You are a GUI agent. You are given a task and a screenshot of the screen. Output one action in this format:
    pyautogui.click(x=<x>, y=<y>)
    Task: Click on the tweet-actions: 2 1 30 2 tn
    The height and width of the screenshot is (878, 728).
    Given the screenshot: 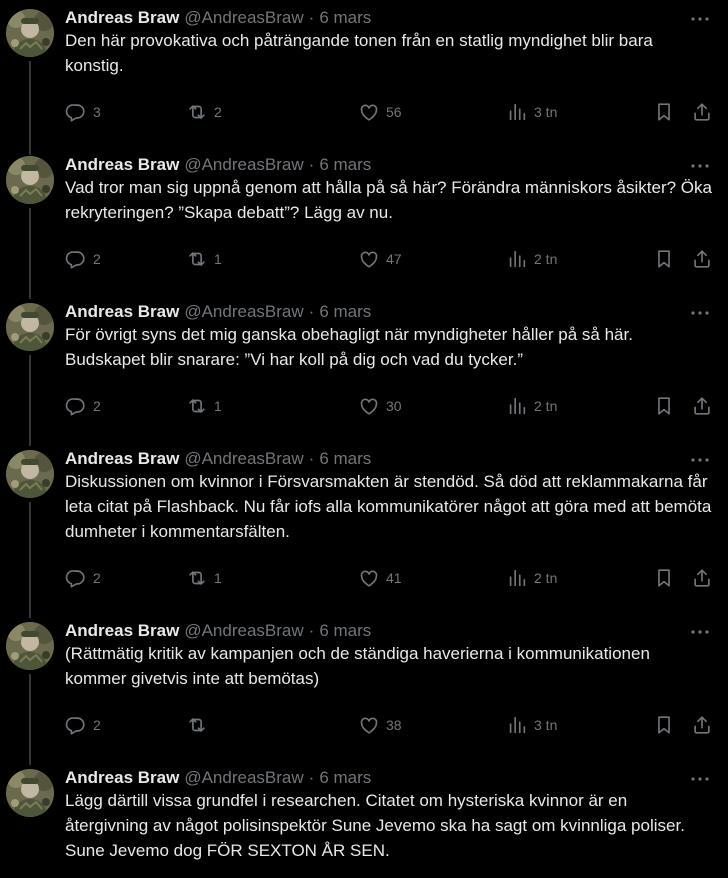 What is the action you would take?
    pyautogui.click(x=390, y=406)
    